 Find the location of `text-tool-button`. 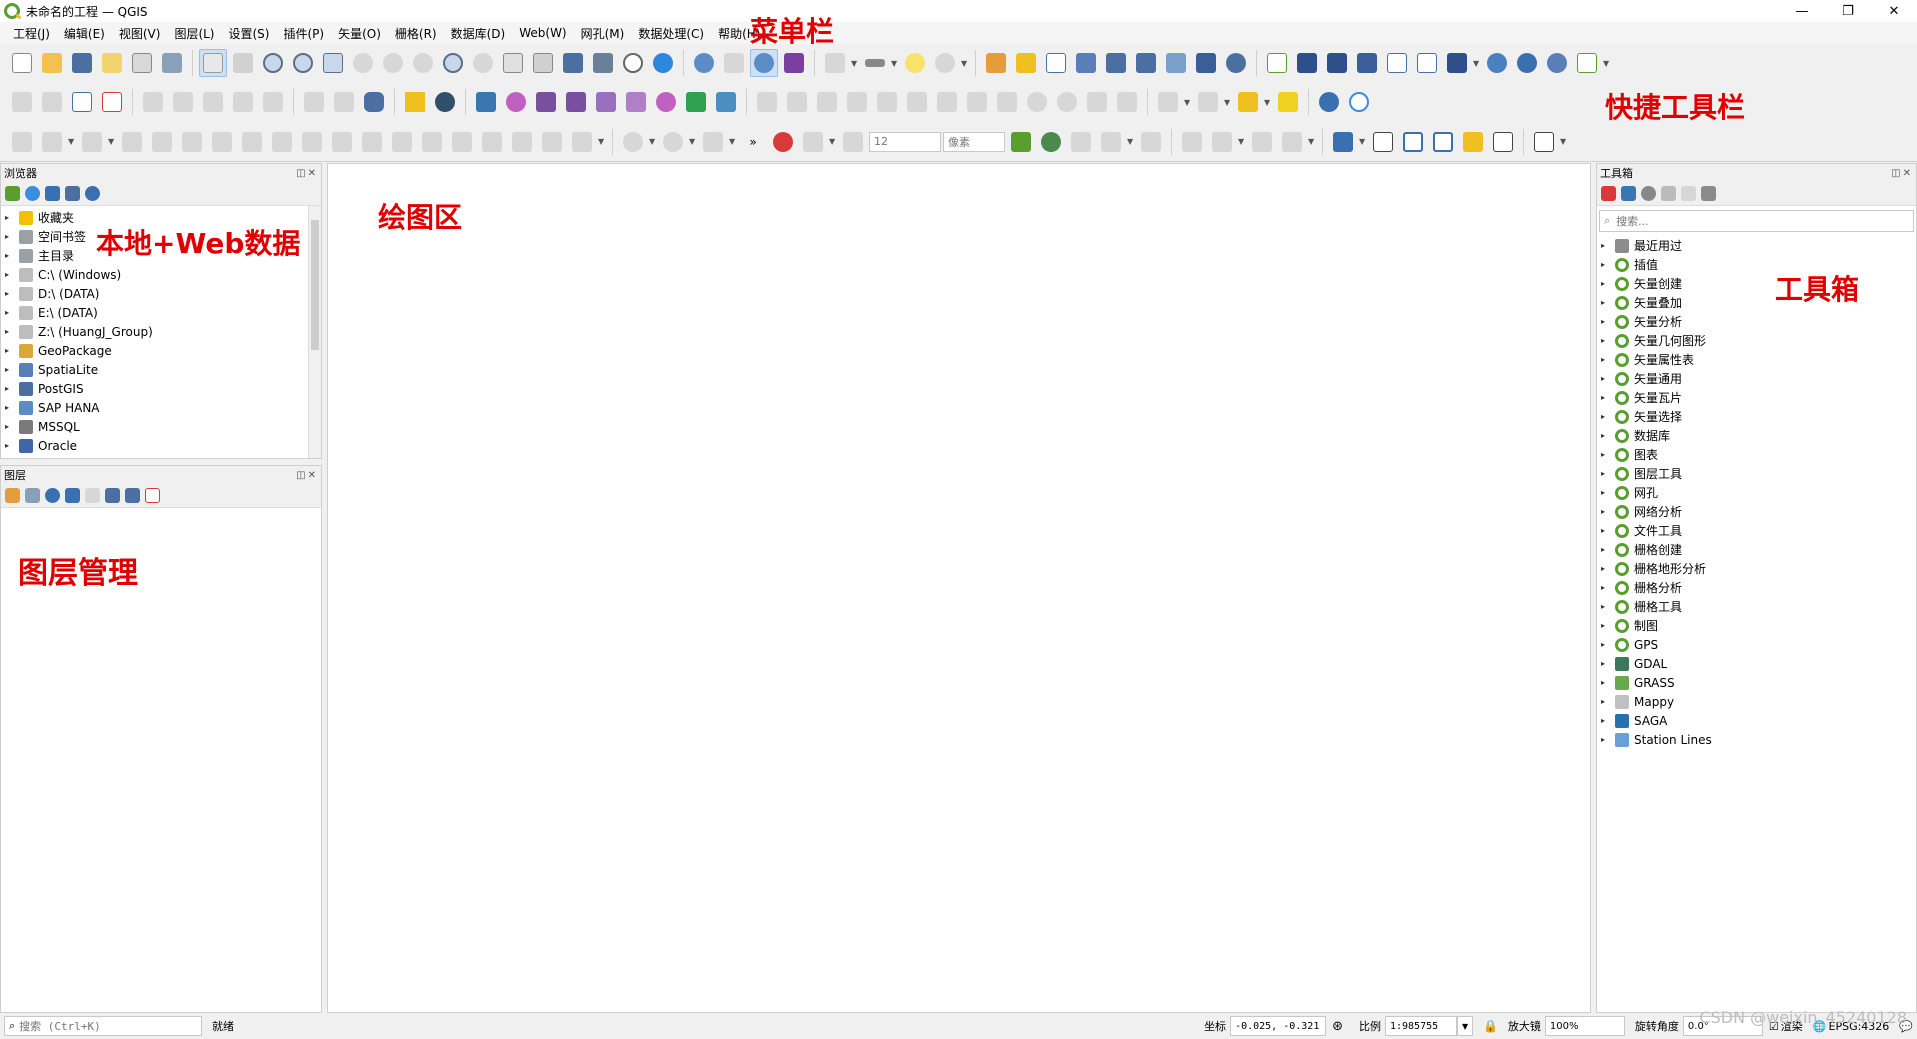

text-tool-button is located at coordinates (1503, 142).